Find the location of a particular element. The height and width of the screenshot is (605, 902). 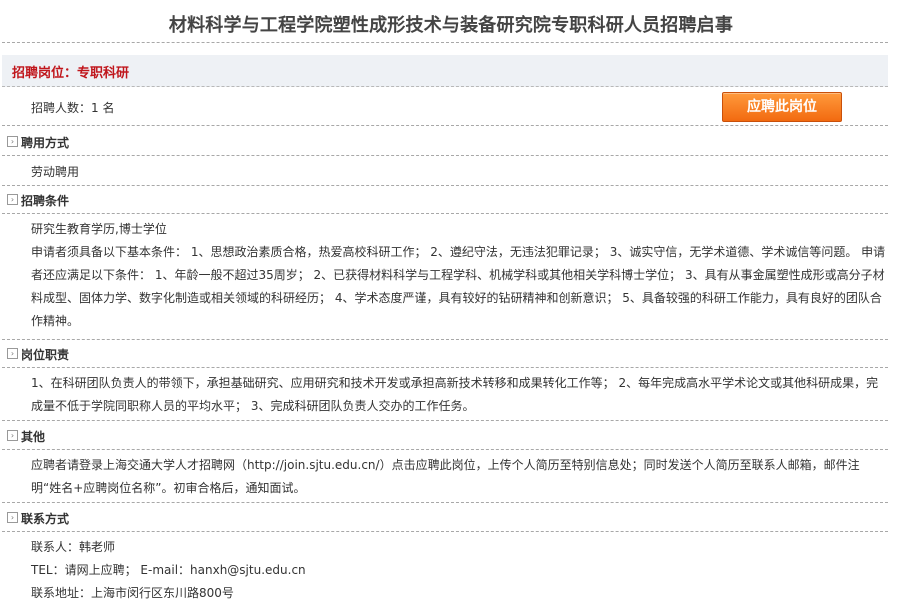

section-title: 其他 is located at coordinates (33, 437).